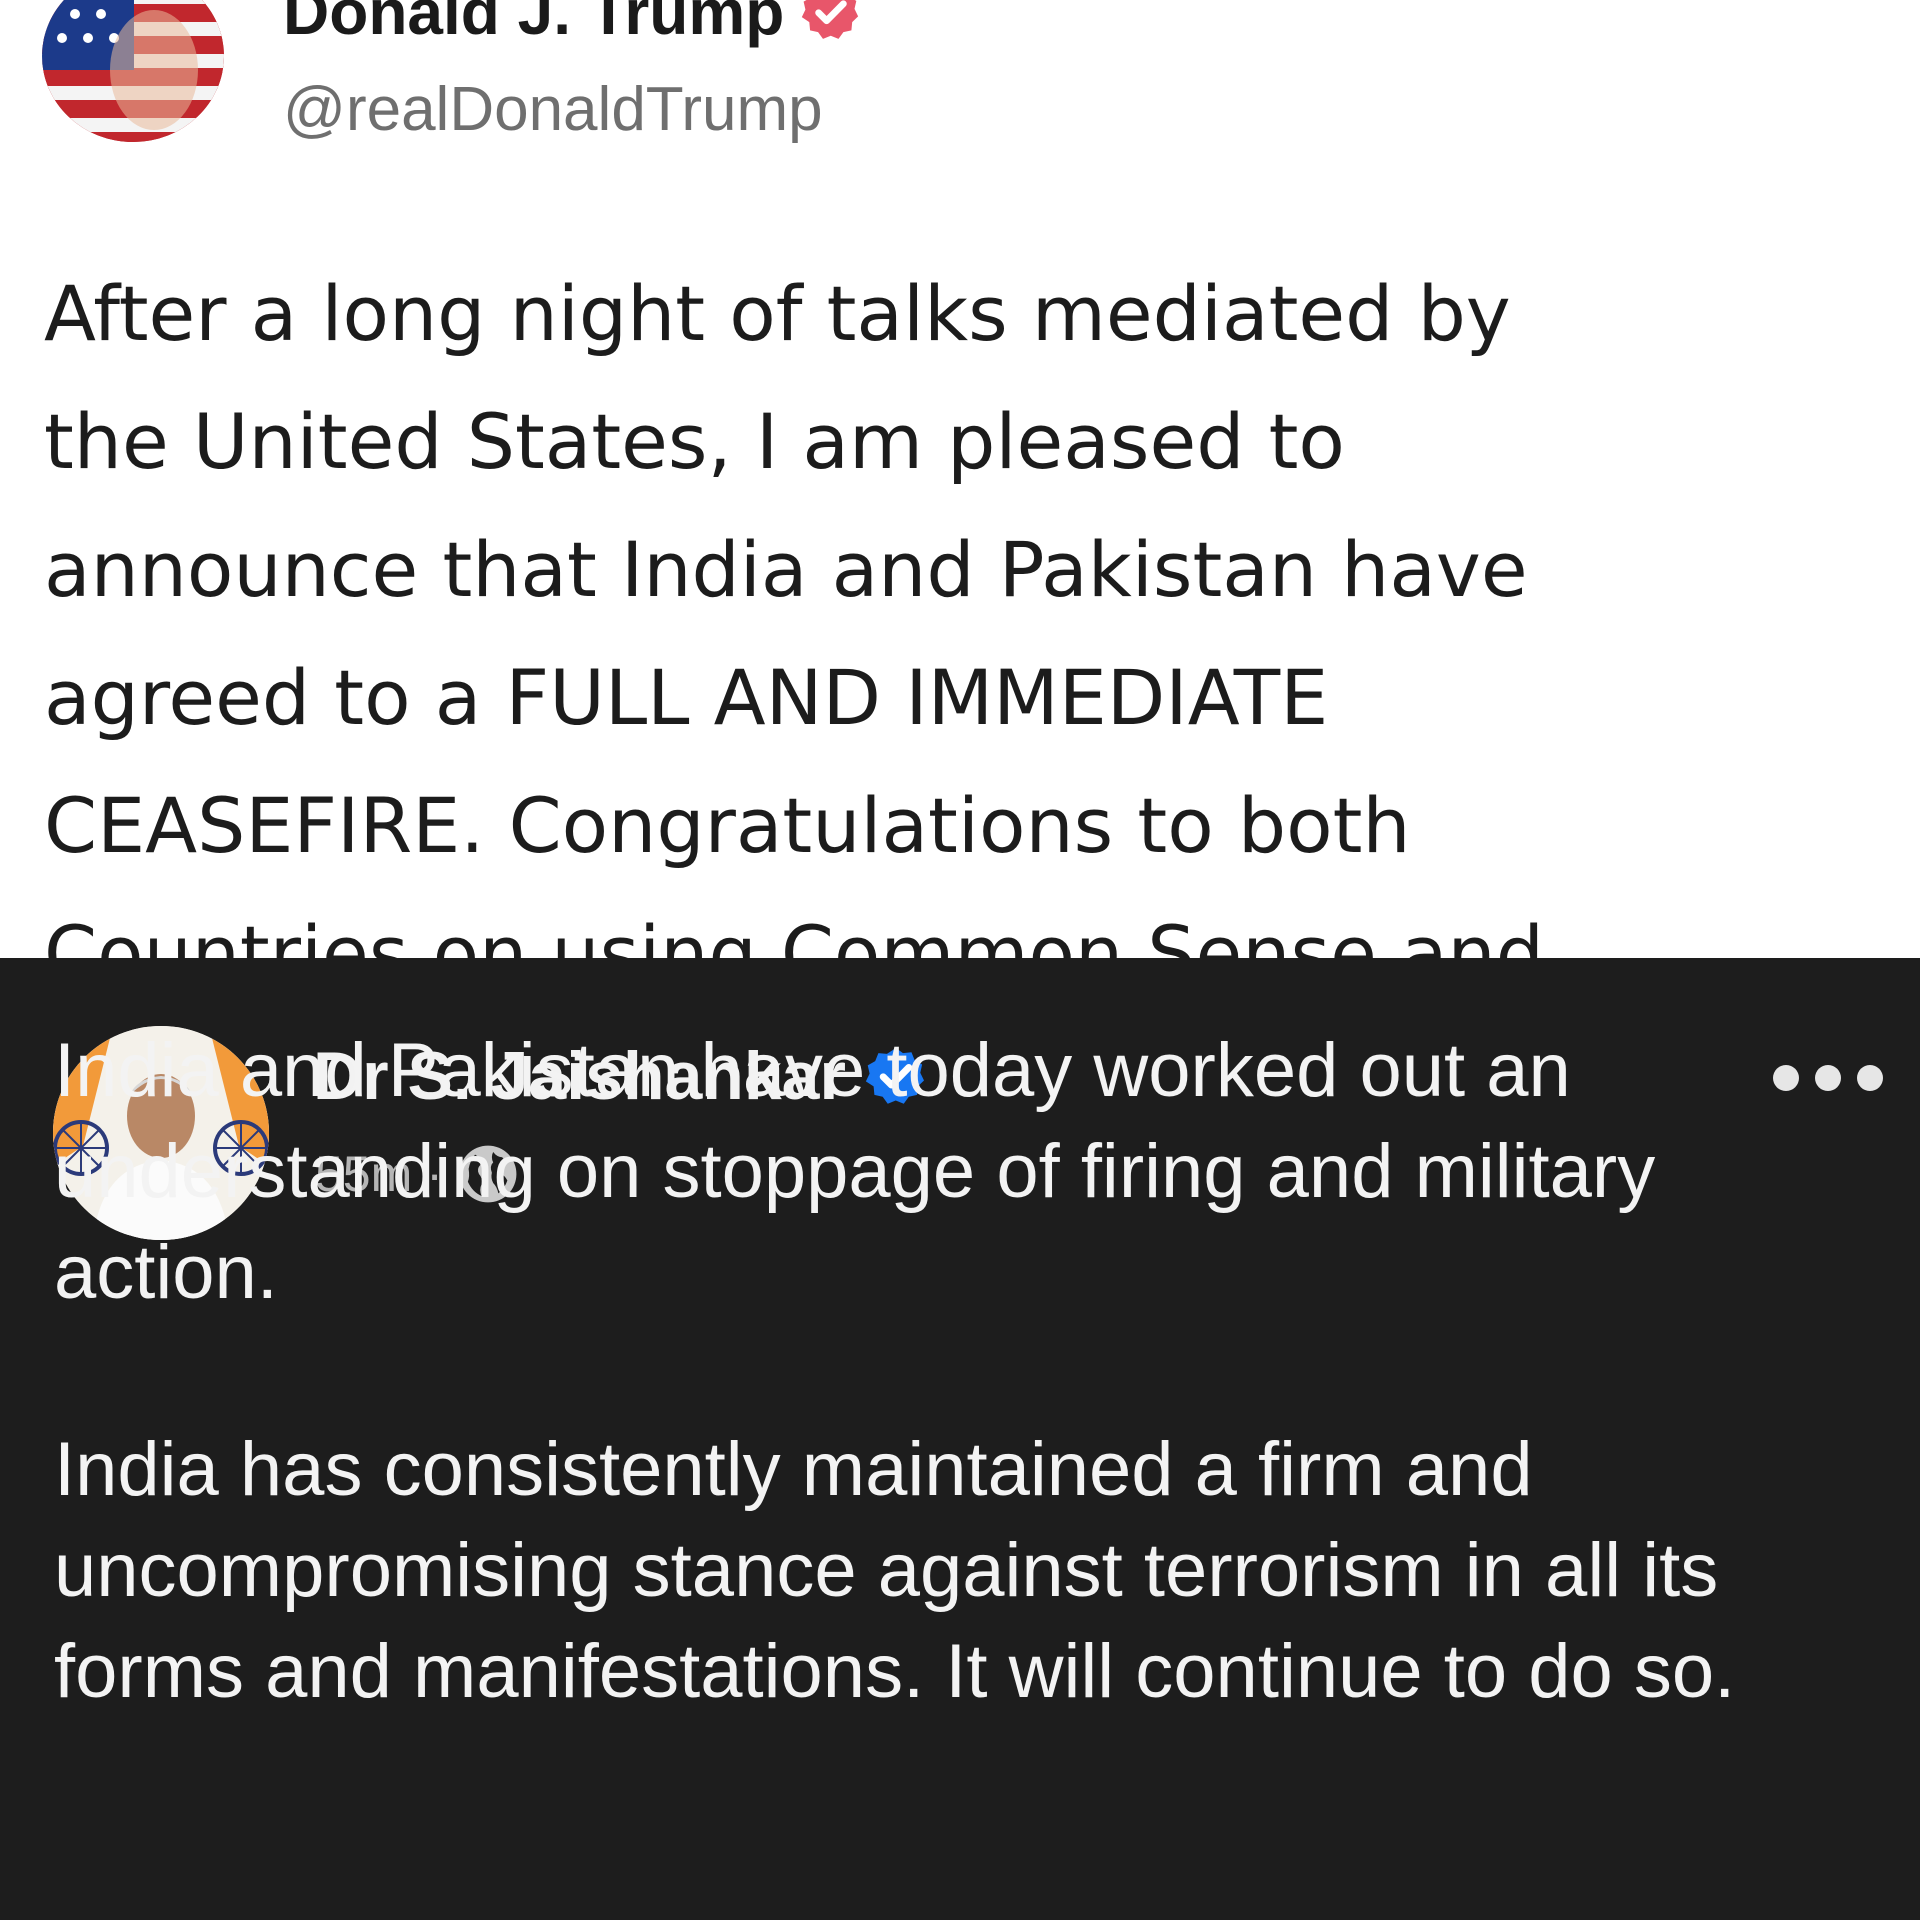 This screenshot has width=1920, height=1920. I want to click on post-text-line: After a long night of talks mediated by, so click(777, 313).